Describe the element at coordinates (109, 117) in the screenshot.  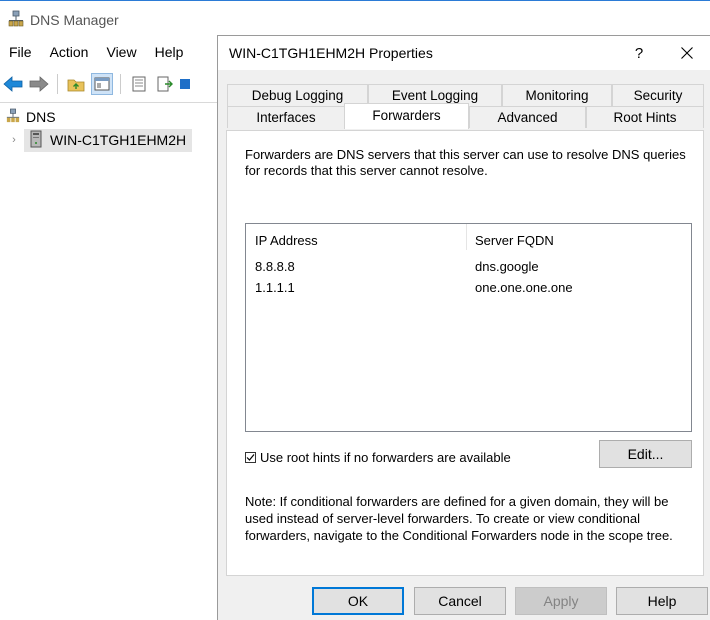
I see `tree-item-dns: DNS` at that location.